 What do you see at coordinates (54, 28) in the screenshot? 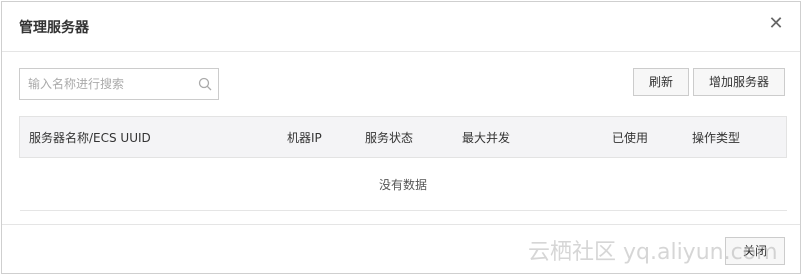
I see `dialog-title: 管理服务器` at bounding box center [54, 28].